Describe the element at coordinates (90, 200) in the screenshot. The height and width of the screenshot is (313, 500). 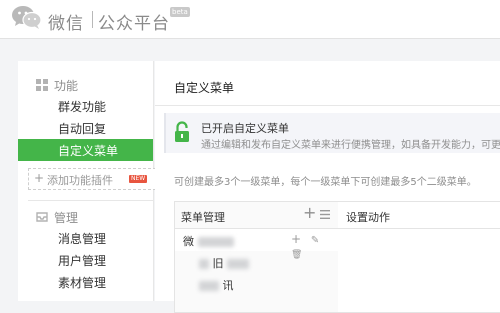
I see `sidebar-divider` at that location.